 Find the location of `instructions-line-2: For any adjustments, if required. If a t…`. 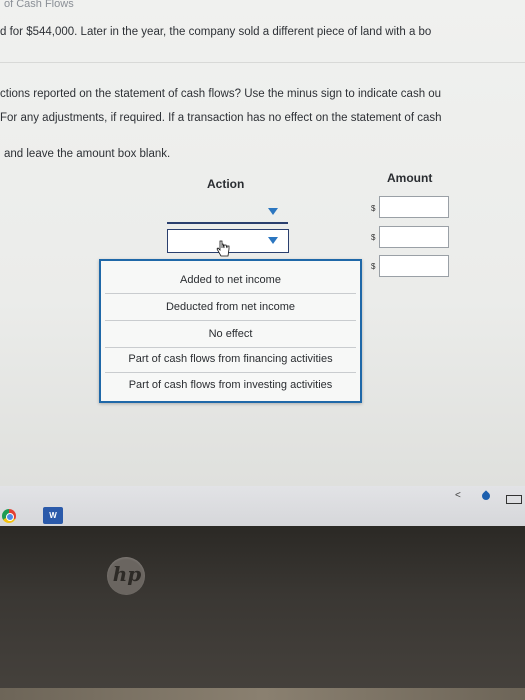

instructions-line-2: For any adjustments, if required. If a t… is located at coordinates (221, 118).